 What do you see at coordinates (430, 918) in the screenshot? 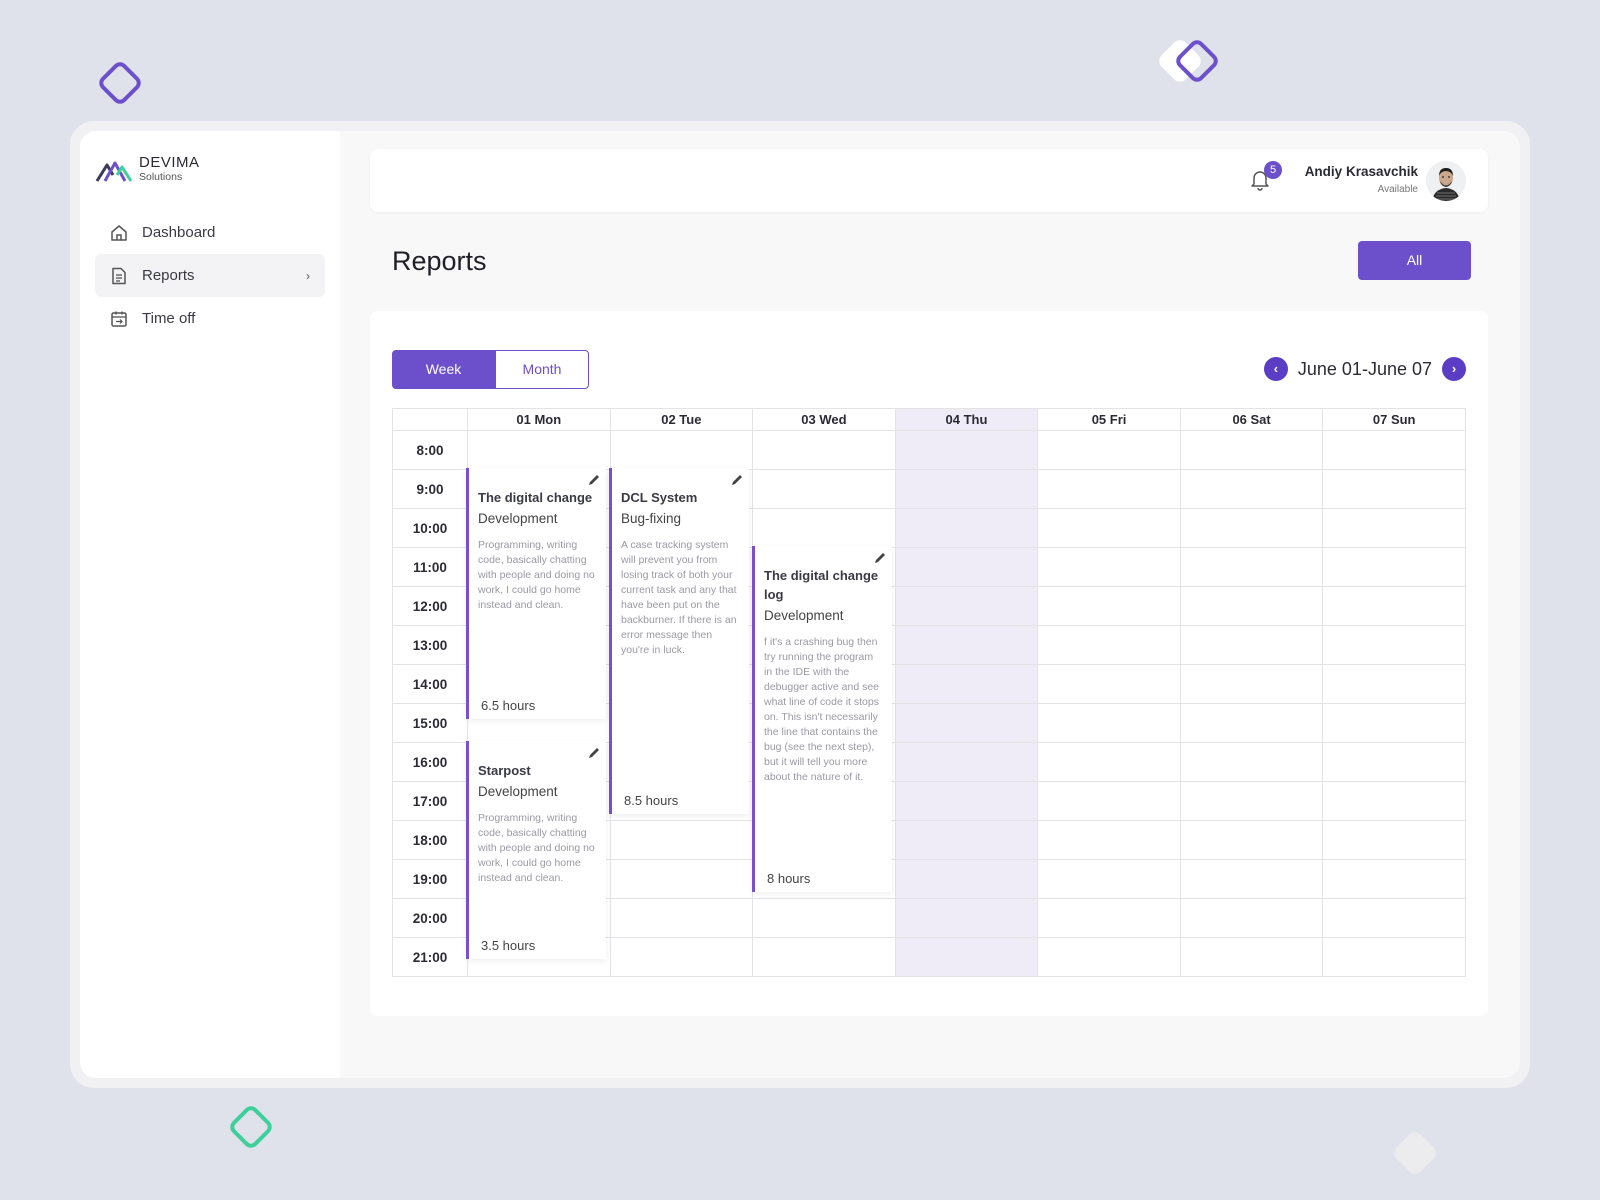
I see `time-label: 20:00` at bounding box center [430, 918].